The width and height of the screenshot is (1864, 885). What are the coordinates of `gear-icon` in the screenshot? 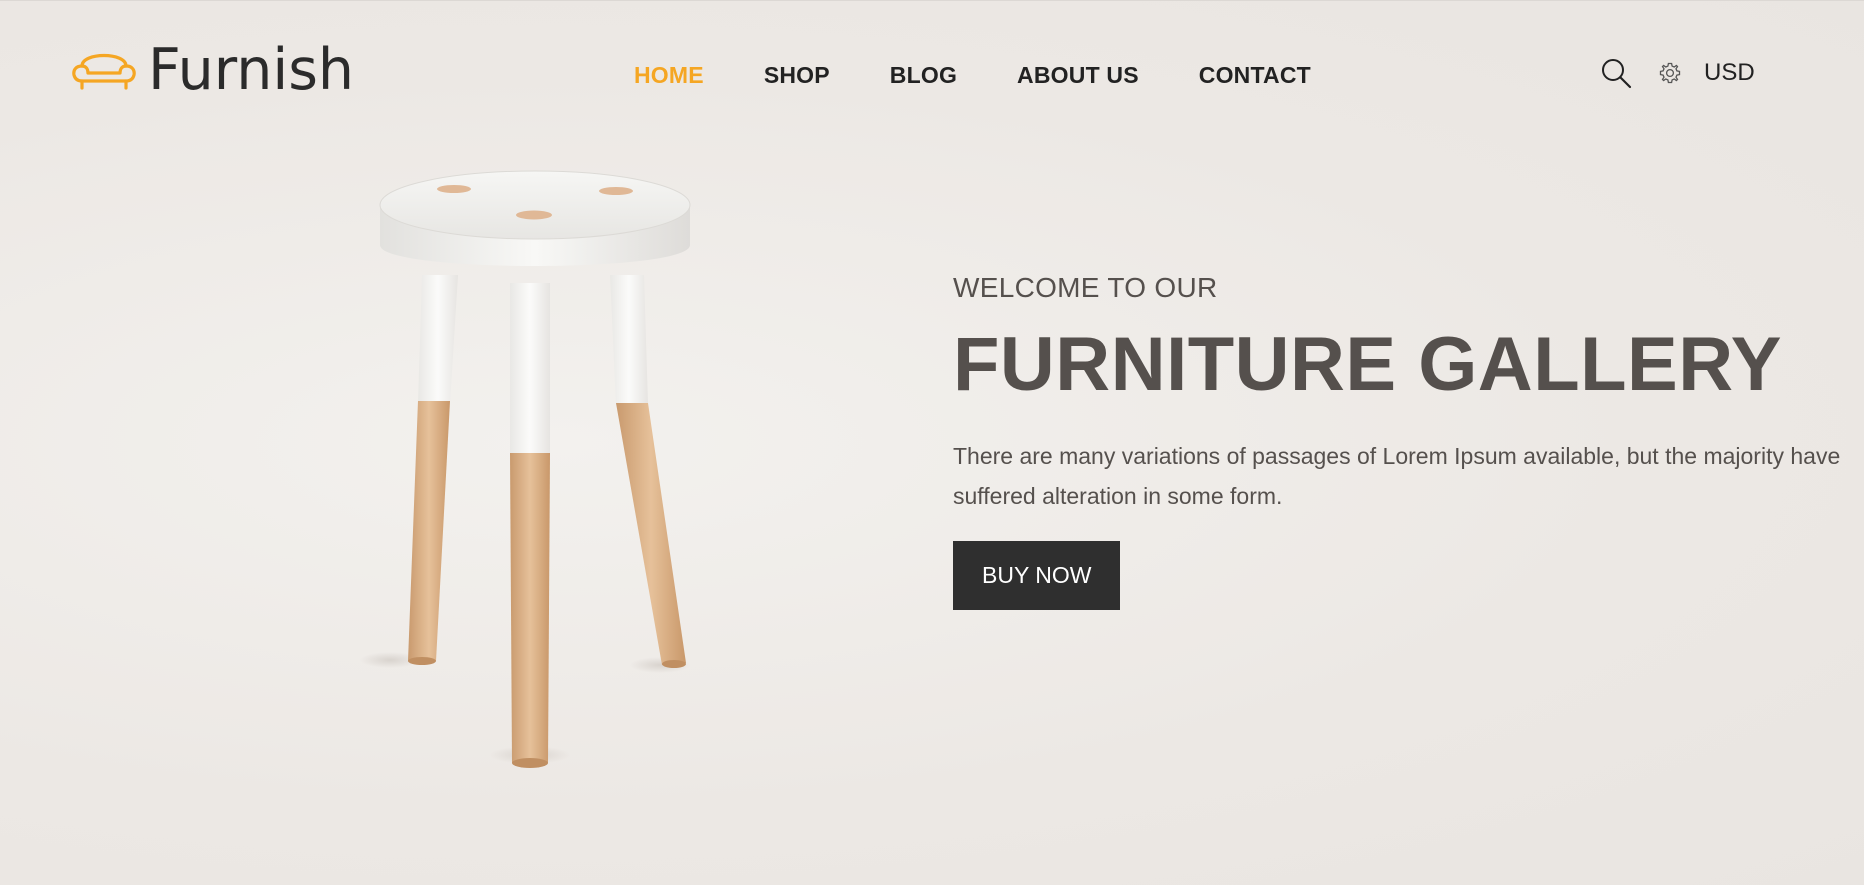 It's located at (1670, 73).